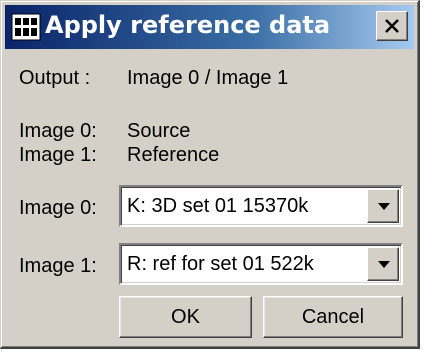  Describe the element at coordinates (333, 317) in the screenshot. I see `cancel-button: Cancel` at that location.